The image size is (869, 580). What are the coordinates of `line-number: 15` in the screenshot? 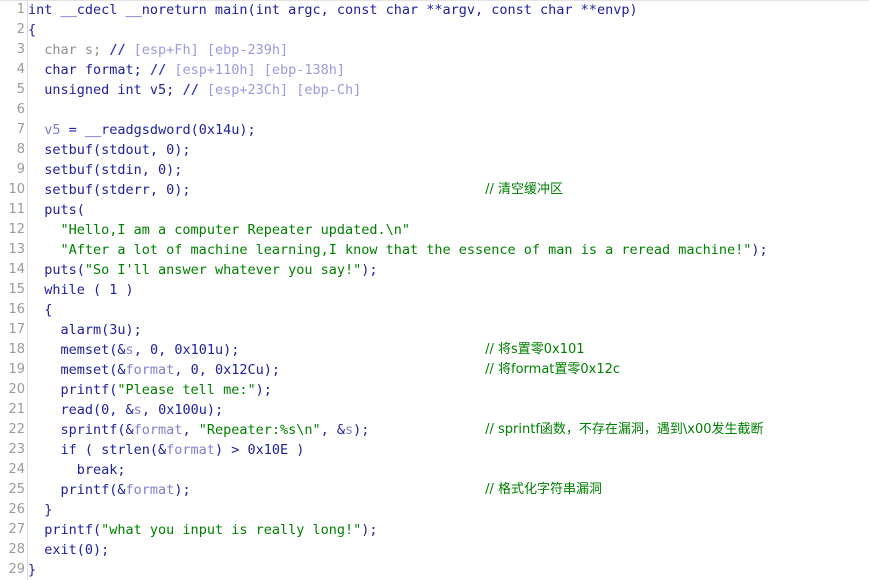 It's located at (16, 289).